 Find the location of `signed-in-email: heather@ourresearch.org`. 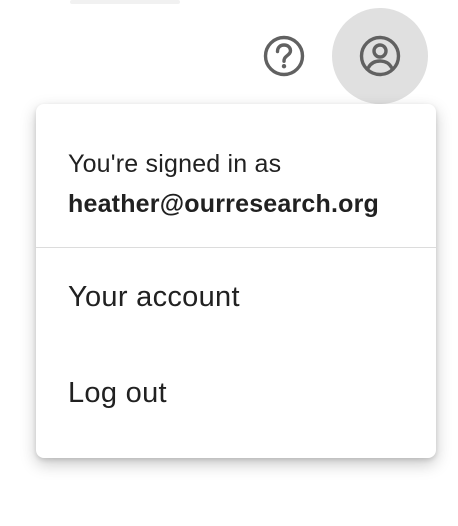

signed-in-email: heather@ourresearch.org is located at coordinates (224, 204).